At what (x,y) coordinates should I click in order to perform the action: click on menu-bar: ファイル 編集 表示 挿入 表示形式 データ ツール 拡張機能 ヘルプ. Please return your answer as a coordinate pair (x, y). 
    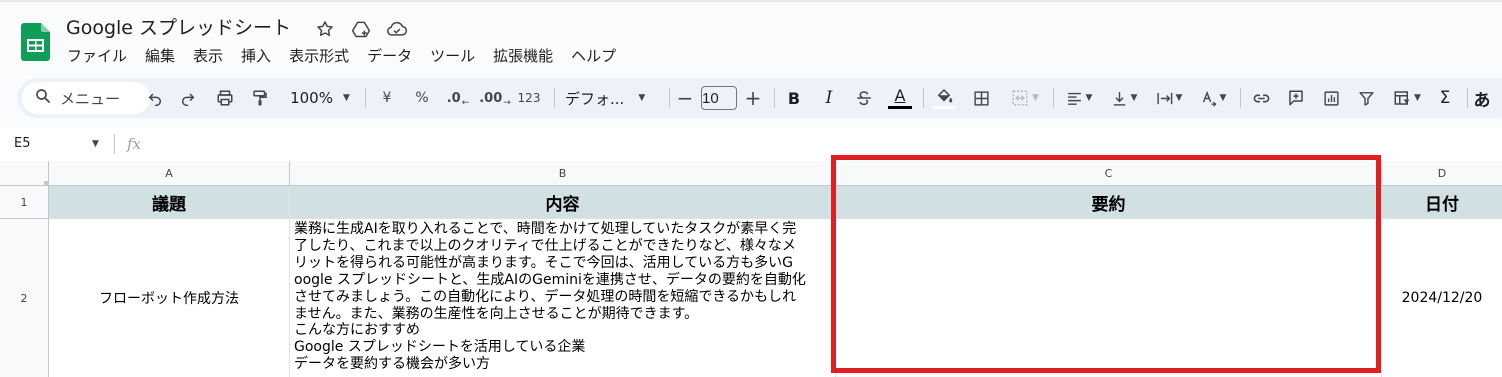
    Looking at the image, I should click on (341, 56).